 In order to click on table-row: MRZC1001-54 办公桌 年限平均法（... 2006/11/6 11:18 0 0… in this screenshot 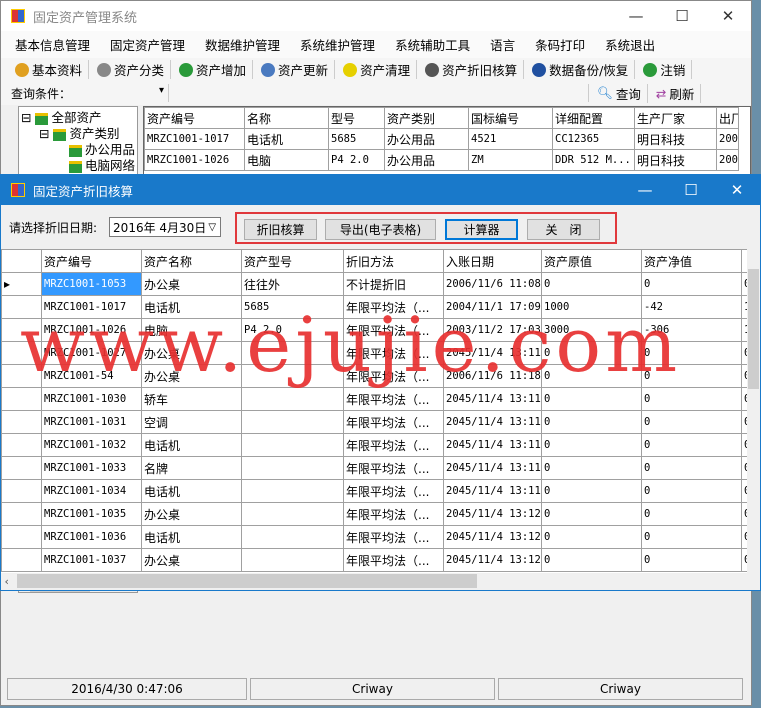, I will do `click(374, 376)`.